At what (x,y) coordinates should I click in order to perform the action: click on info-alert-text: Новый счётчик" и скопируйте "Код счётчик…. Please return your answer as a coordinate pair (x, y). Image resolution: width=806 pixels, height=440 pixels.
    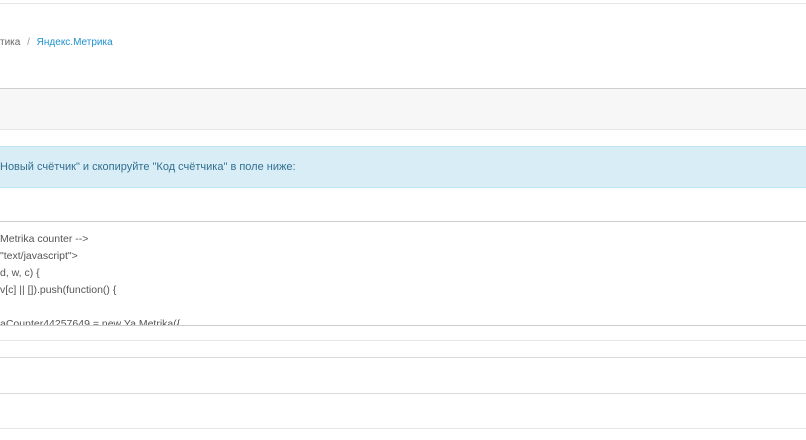
    Looking at the image, I should click on (148, 167).